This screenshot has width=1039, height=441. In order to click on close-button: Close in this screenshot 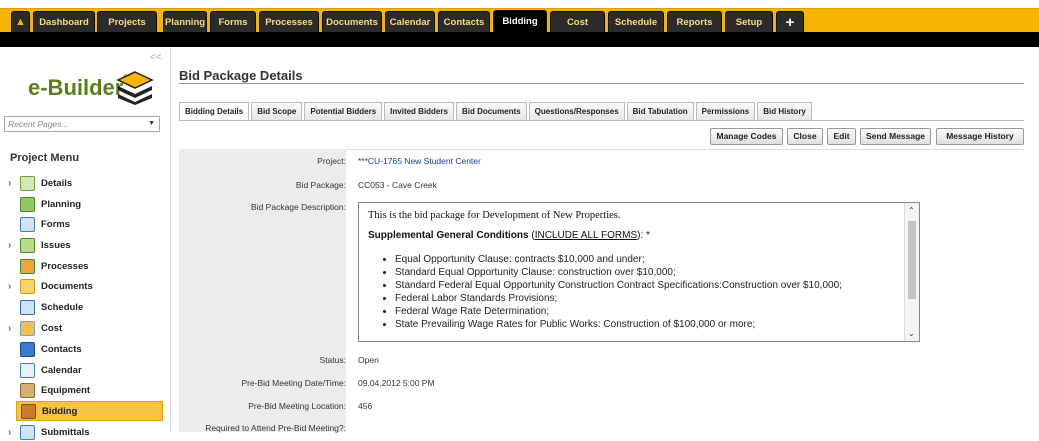, I will do `click(805, 136)`.